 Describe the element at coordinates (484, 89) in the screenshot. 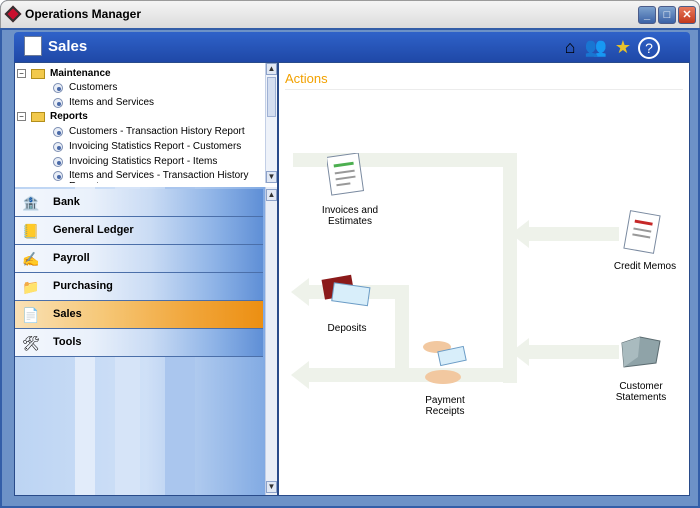

I see `actions-divider` at that location.